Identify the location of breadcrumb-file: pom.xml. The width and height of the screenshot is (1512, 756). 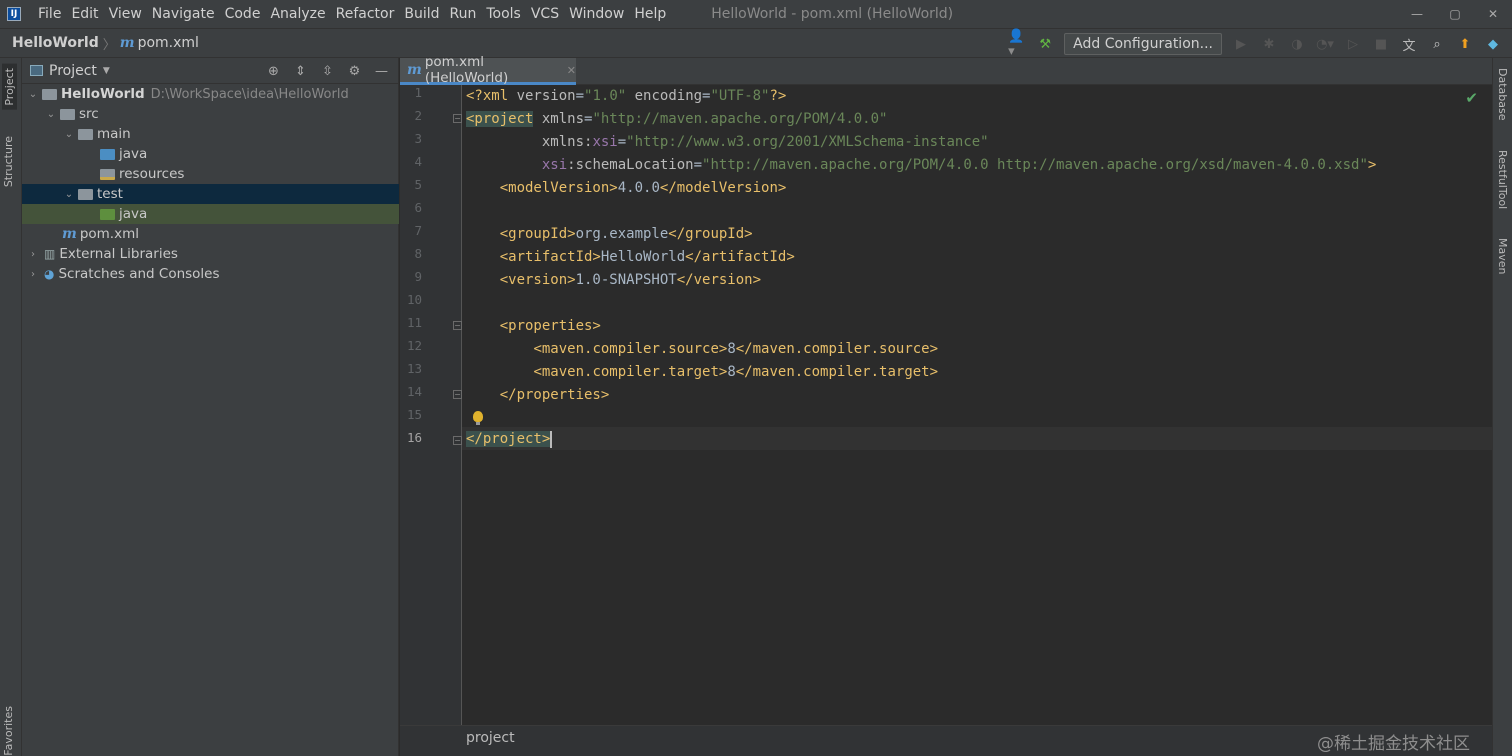
(168, 43).